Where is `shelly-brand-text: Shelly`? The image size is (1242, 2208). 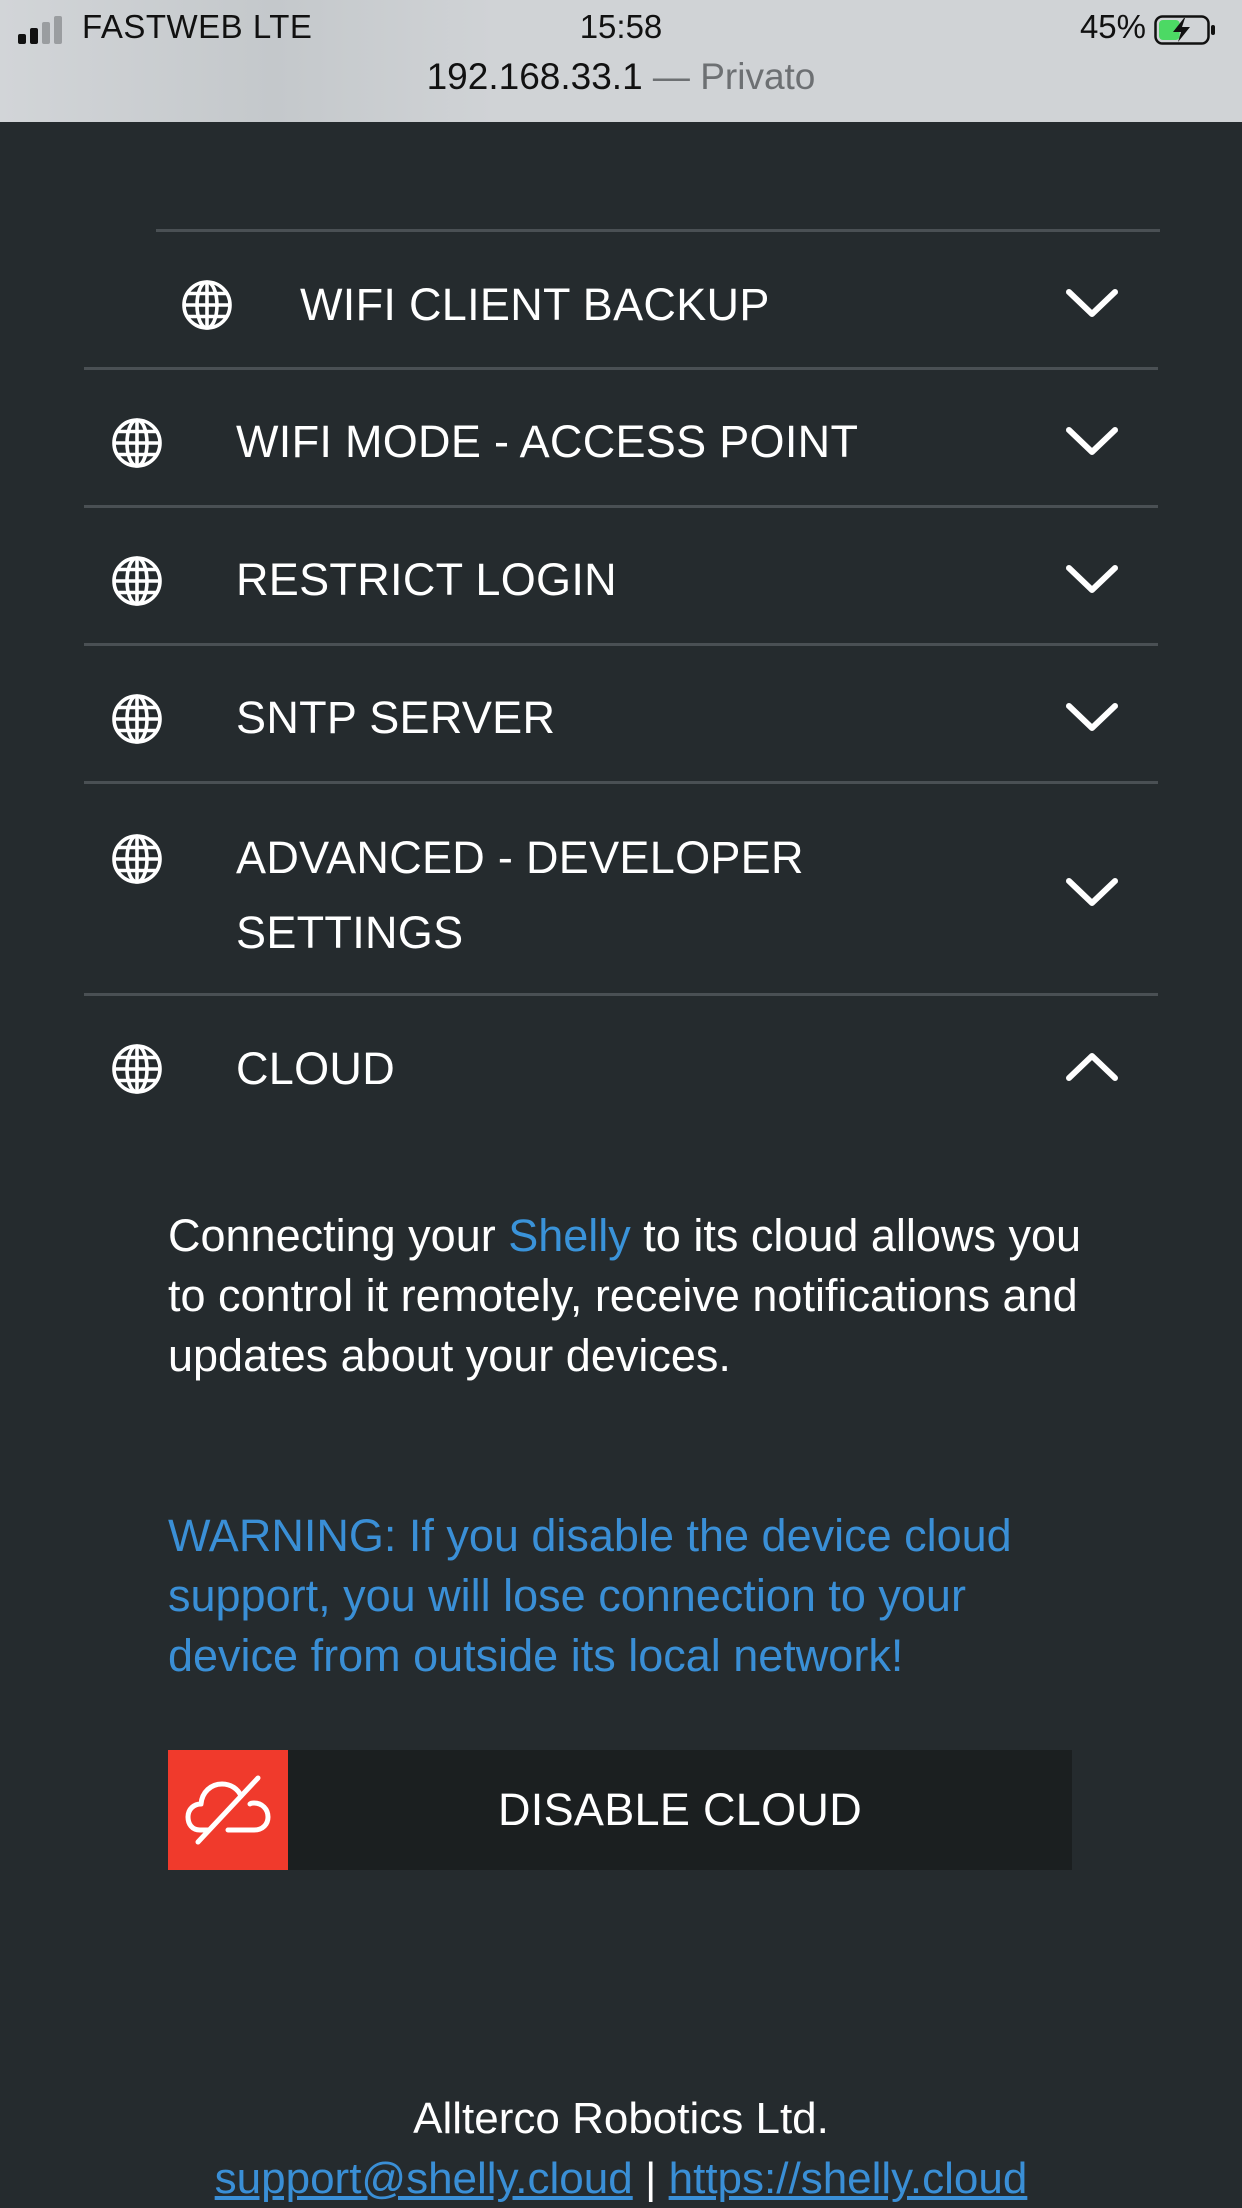 shelly-brand-text: Shelly is located at coordinates (569, 1235).